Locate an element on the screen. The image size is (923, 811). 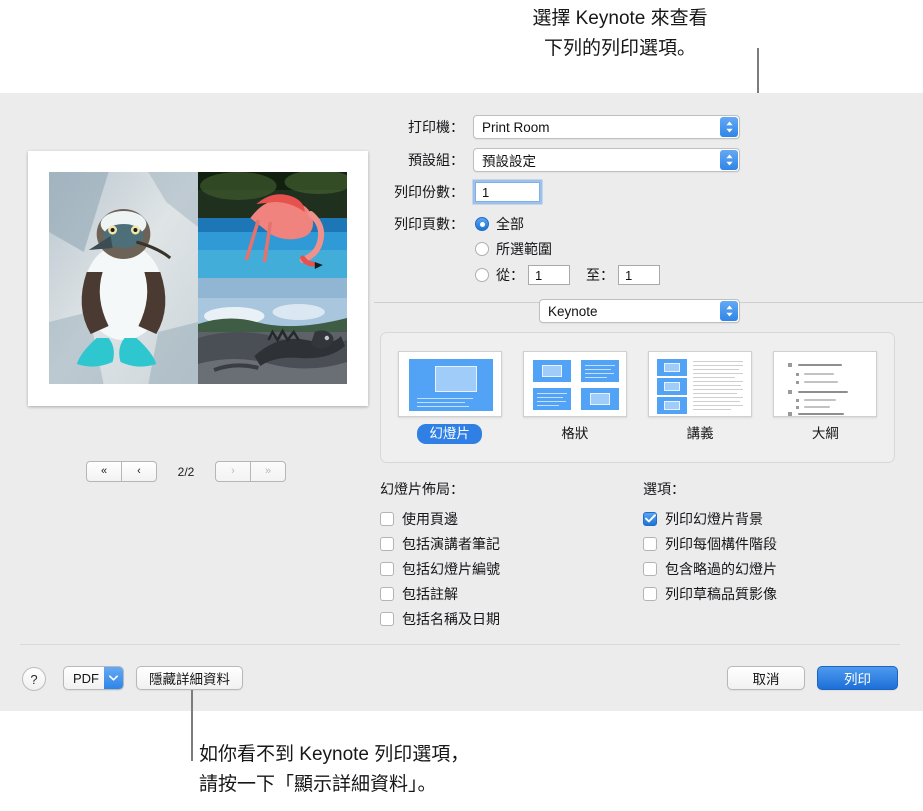
help-button: ? is located at coordinates (34, 679).